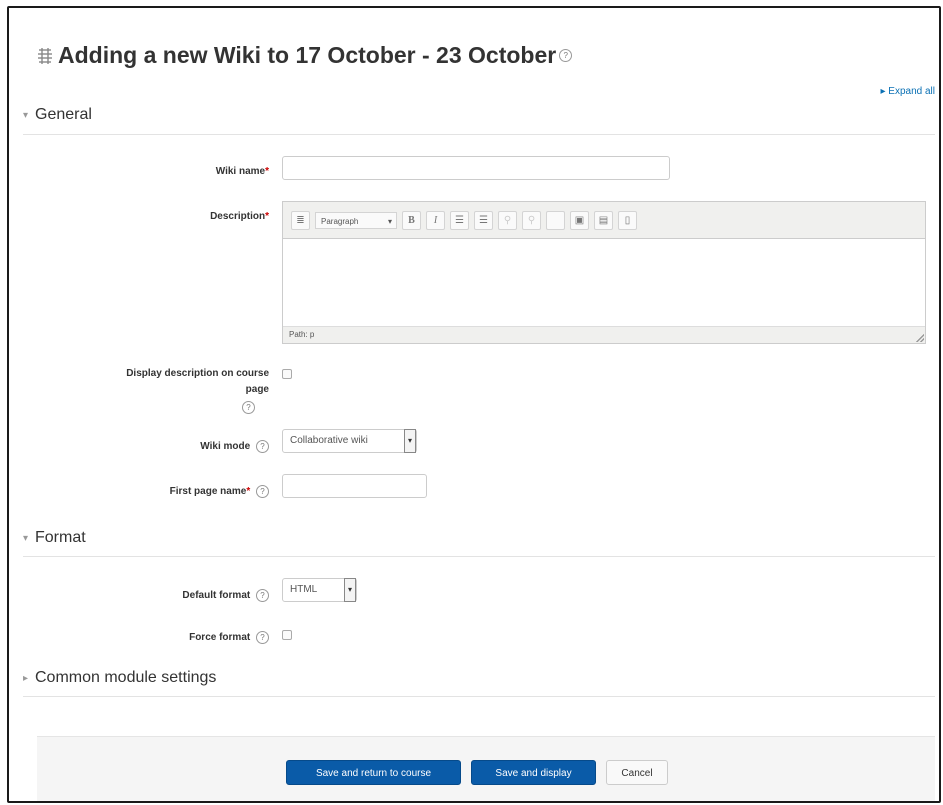 The height and width of the screenshot is (805, 943). What do you see at coordinates (533, 772) in the screenshot?
I see `save-display-button: Save and display` at bounding box center [533, 772].